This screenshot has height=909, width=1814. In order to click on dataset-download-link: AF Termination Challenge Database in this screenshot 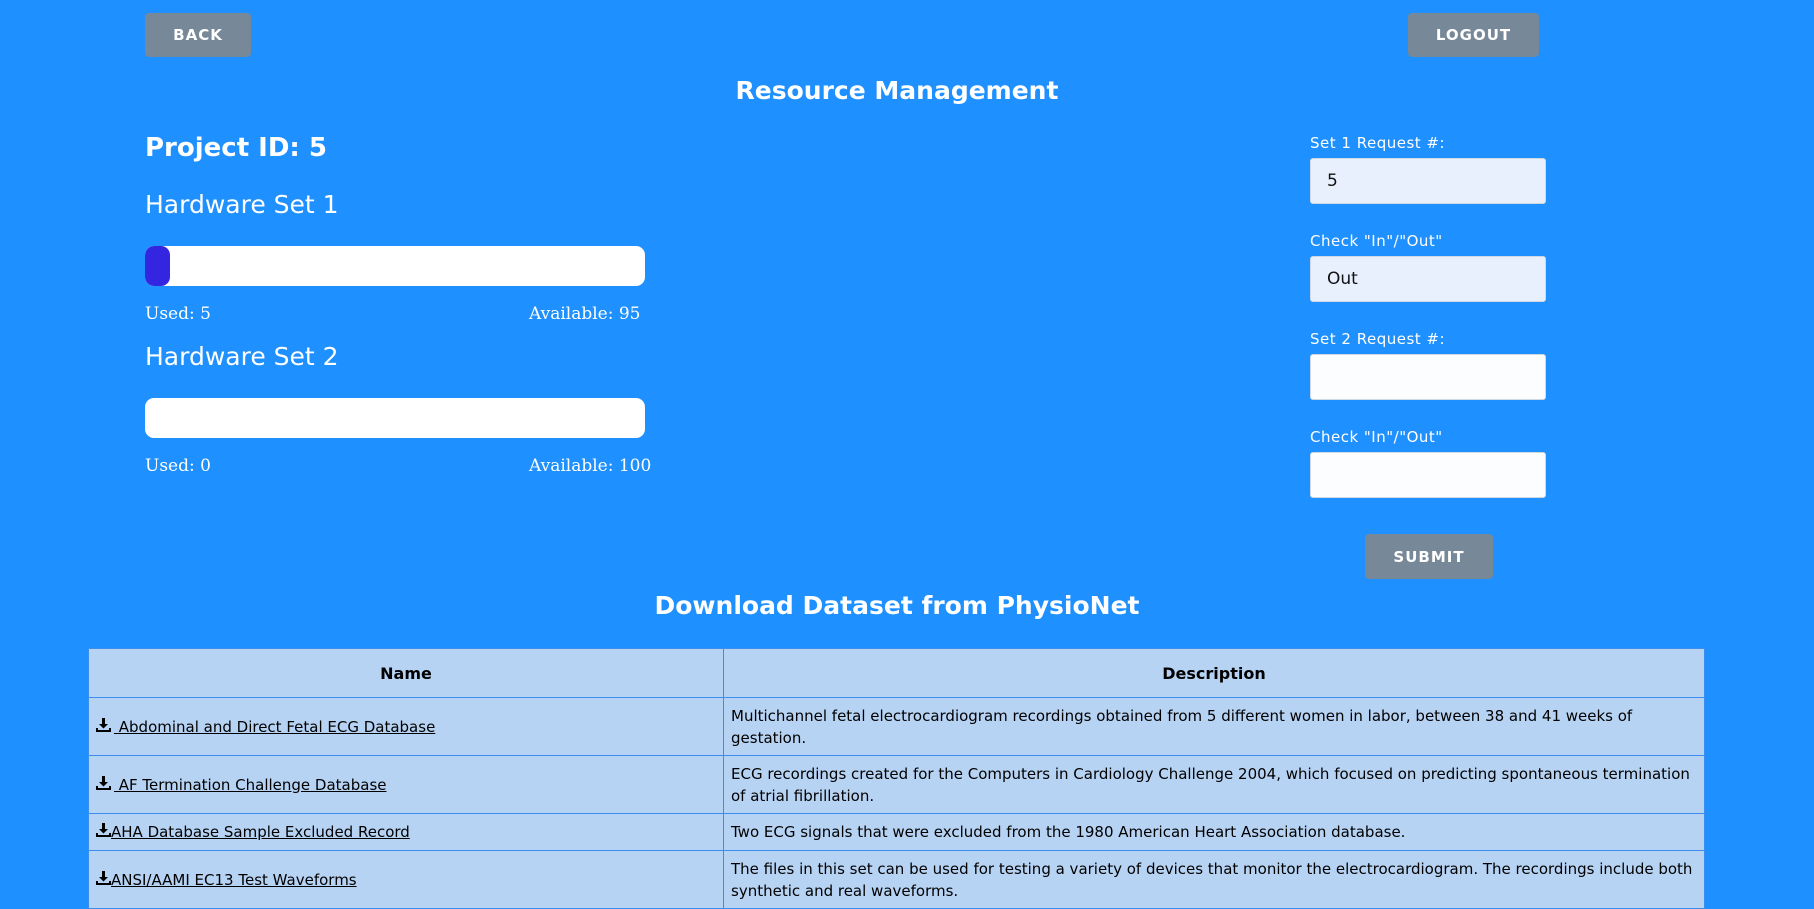, I will do `click(241, 784)`.